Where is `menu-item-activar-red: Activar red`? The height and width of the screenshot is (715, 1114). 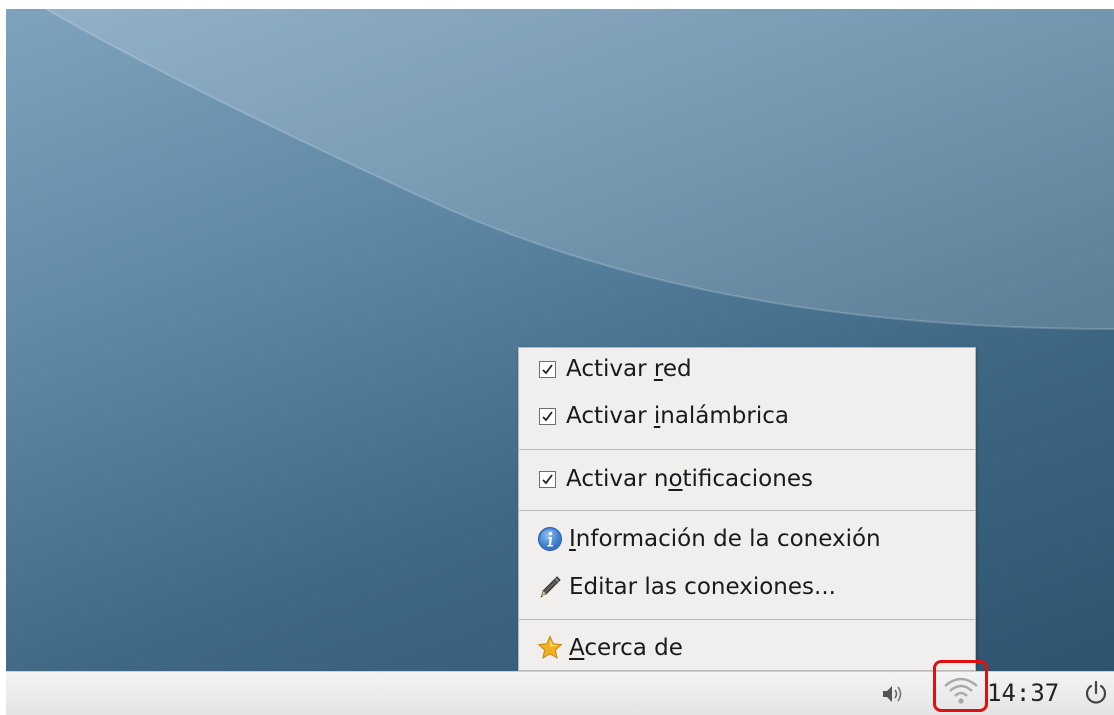 menu-item-activar-red: Activar red is located at coordinates (747, 369).